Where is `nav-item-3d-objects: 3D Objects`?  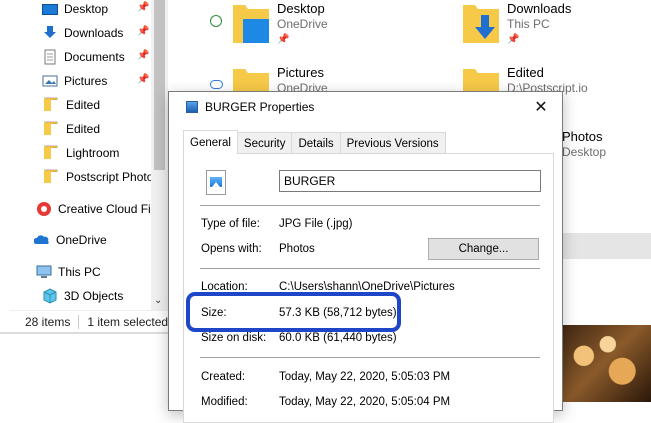
nav-item-3d-objects: 3D Objects is located at coordinates (85, 296).